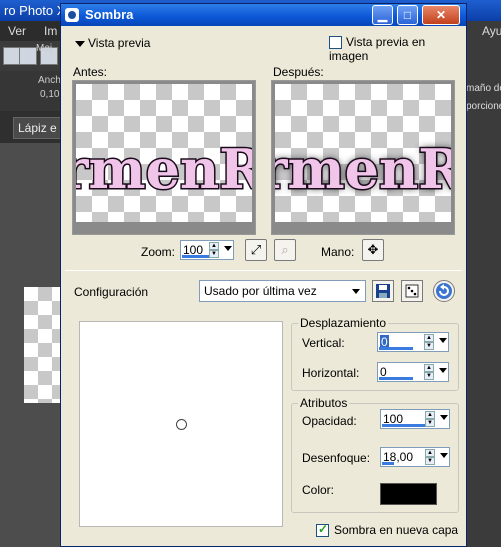  I want to click on lapiz-tool-button: Lápiz e, so click(38, 128).